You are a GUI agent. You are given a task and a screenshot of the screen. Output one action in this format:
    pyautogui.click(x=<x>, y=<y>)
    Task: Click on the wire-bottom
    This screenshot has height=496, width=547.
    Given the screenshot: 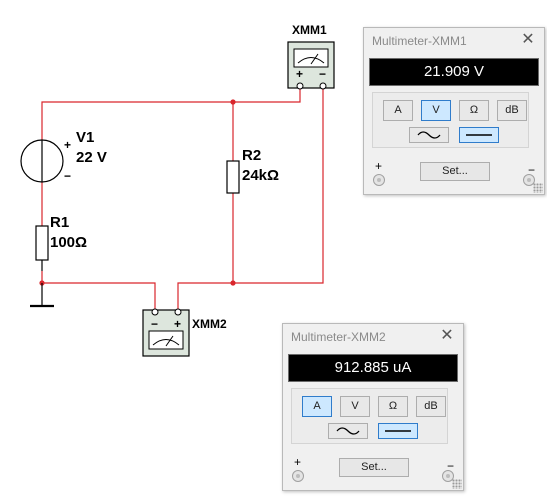 What is the action you would take?
    pyautogui.click(x=98, y=291)
    